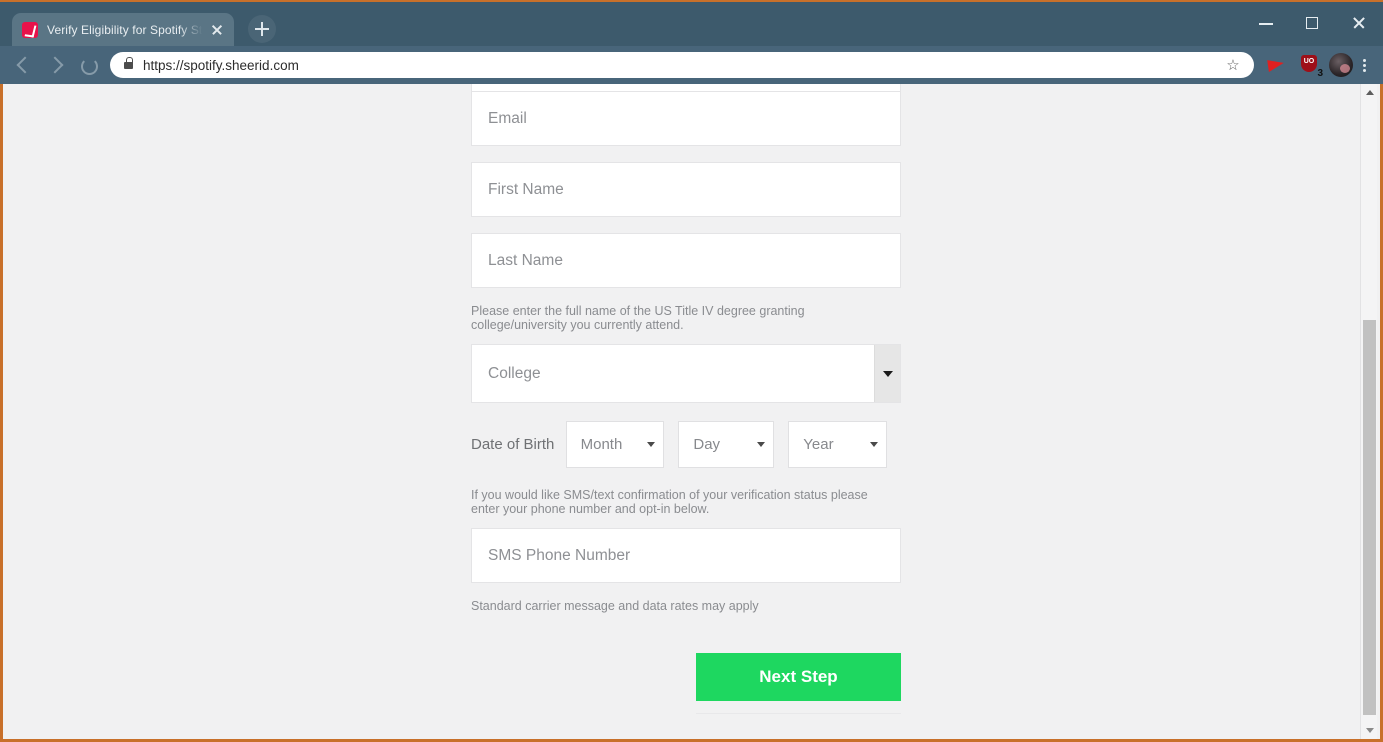  What do you see at coordinates (30, 29) in the screenshot?
I see `sheerid-logo-icon` at bounding box center [30, 29].